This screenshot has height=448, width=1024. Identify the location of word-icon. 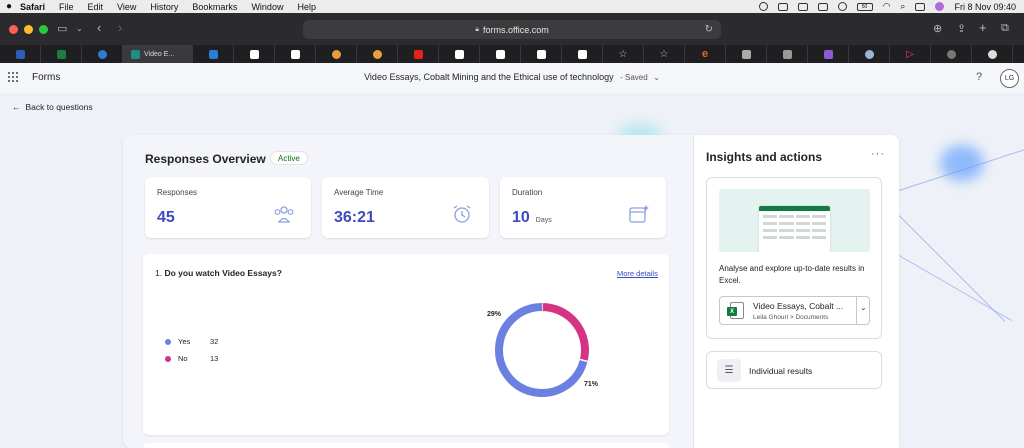
(20, 54).